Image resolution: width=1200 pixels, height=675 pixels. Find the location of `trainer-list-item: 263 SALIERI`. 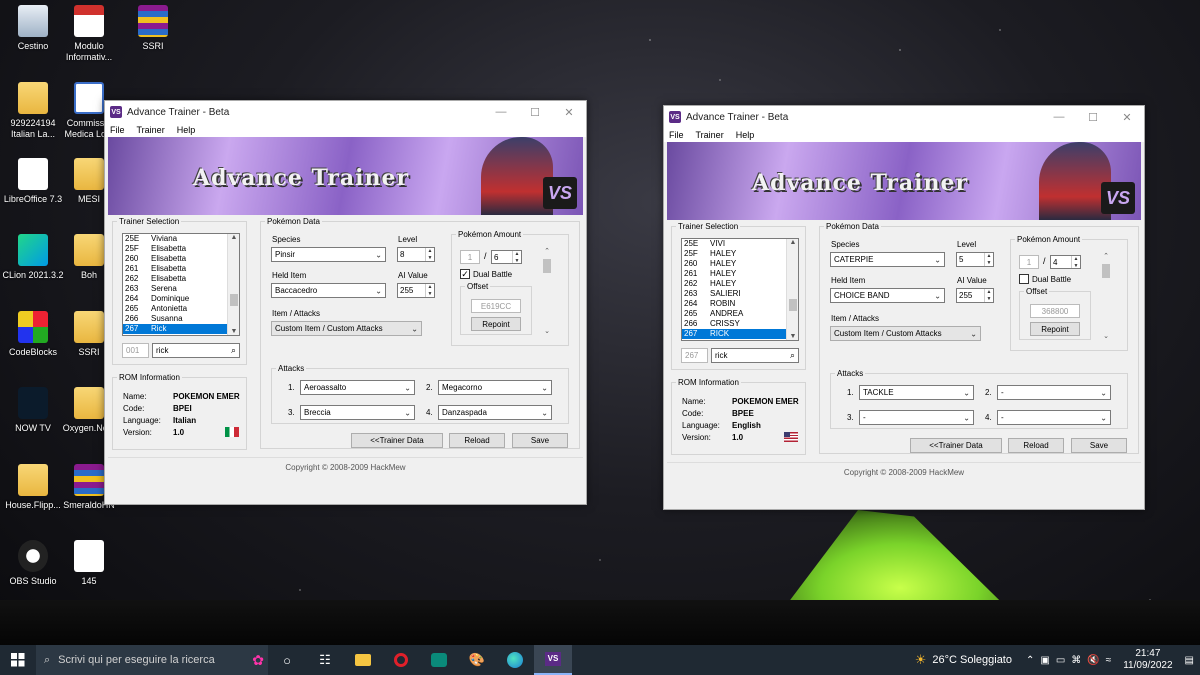

trainer-list-item: 263 SALIERI is located at coordinates (740, 294).